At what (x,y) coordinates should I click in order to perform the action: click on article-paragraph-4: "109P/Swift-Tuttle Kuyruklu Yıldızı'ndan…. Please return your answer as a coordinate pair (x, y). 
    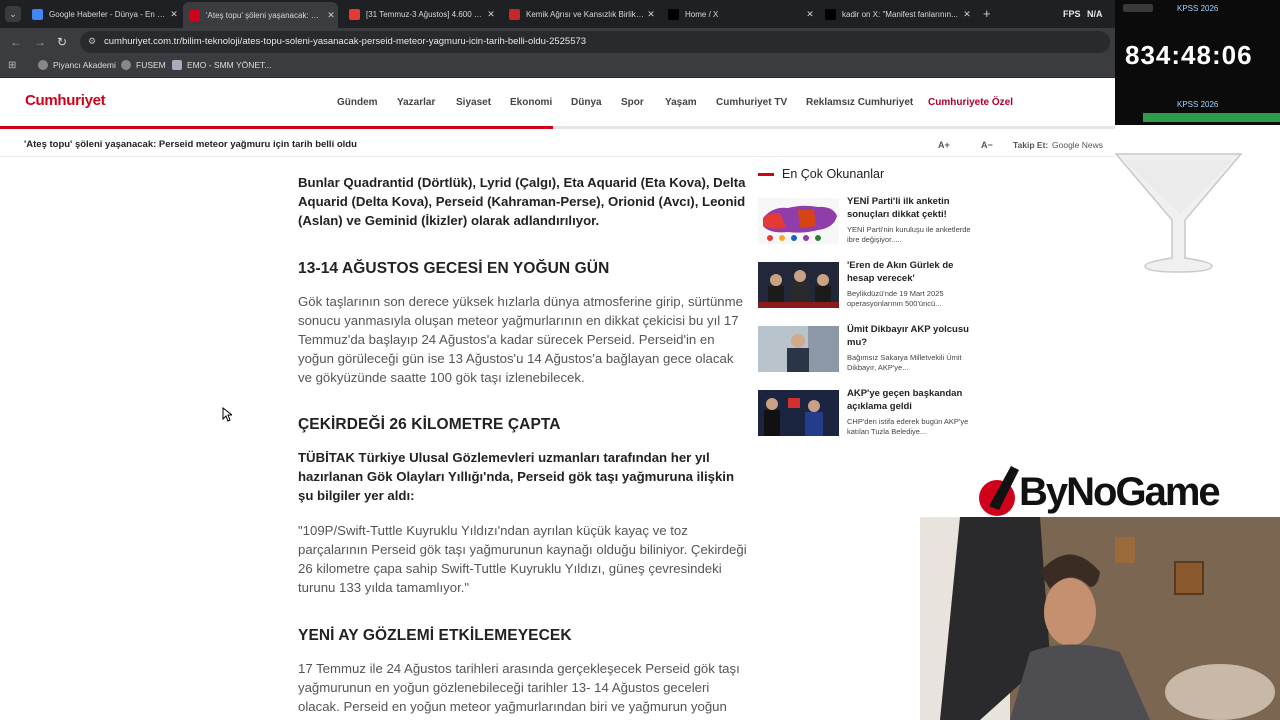
    Looking at the image, I should click on (522, 559).